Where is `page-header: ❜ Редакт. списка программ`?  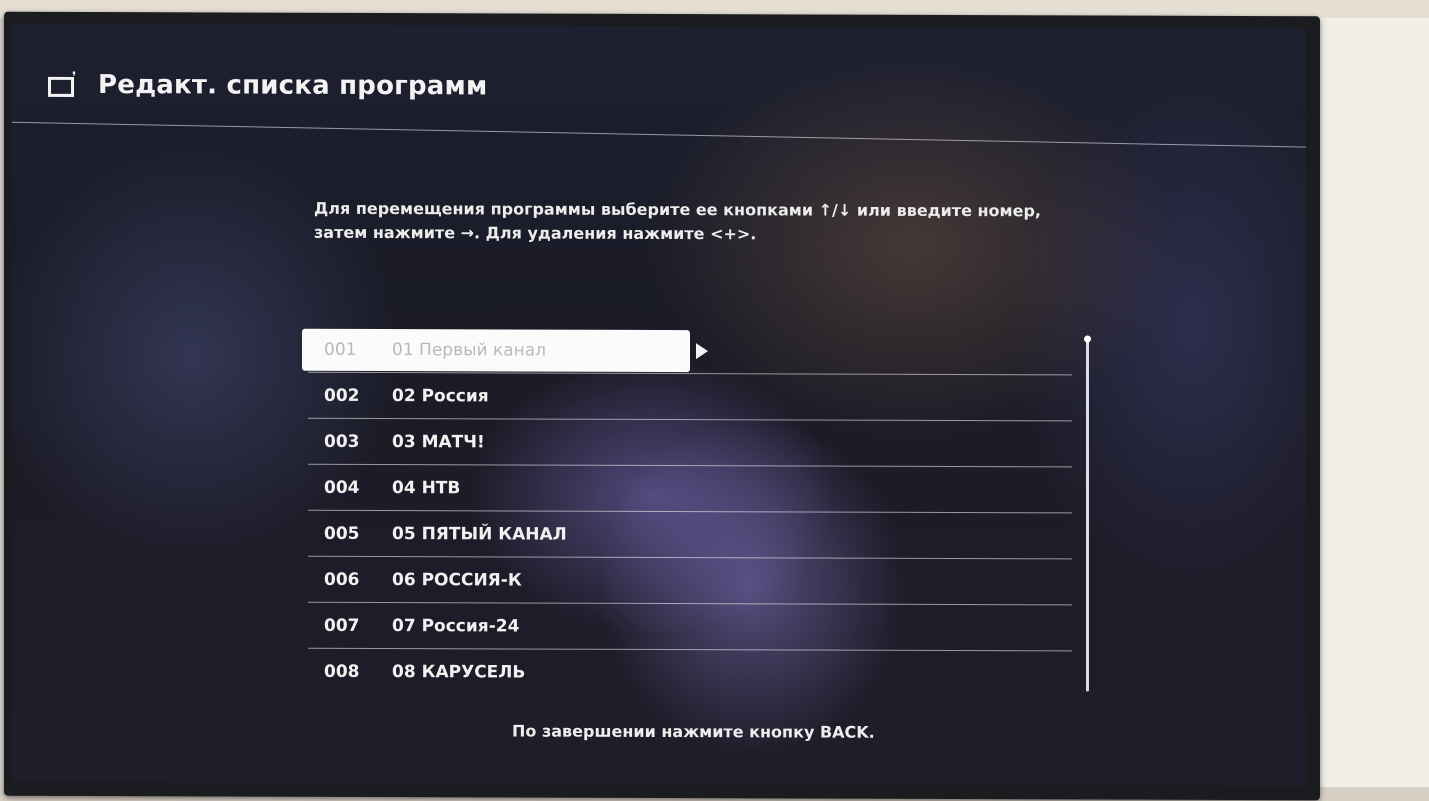 page-header: ❜ Редакт. списка программ is located at coordinates (268, 86).